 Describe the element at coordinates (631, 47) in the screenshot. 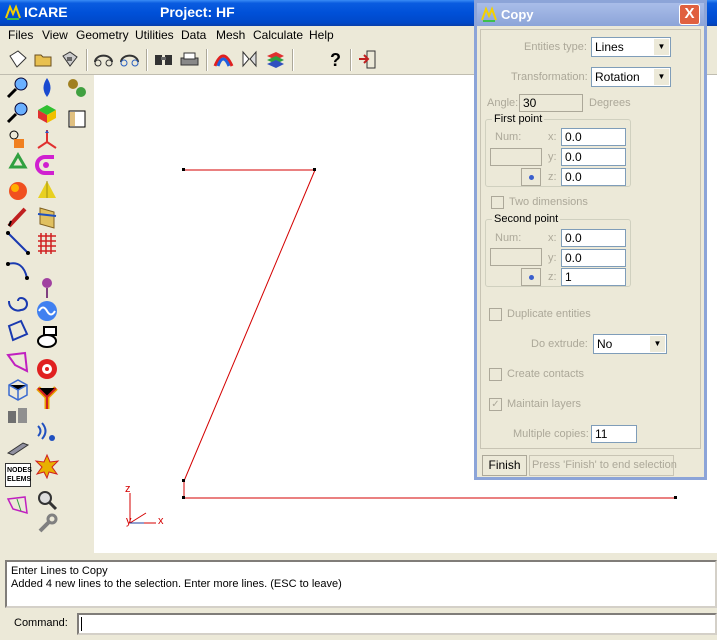

I see `entities-type-select: Lines ▼` at that location.